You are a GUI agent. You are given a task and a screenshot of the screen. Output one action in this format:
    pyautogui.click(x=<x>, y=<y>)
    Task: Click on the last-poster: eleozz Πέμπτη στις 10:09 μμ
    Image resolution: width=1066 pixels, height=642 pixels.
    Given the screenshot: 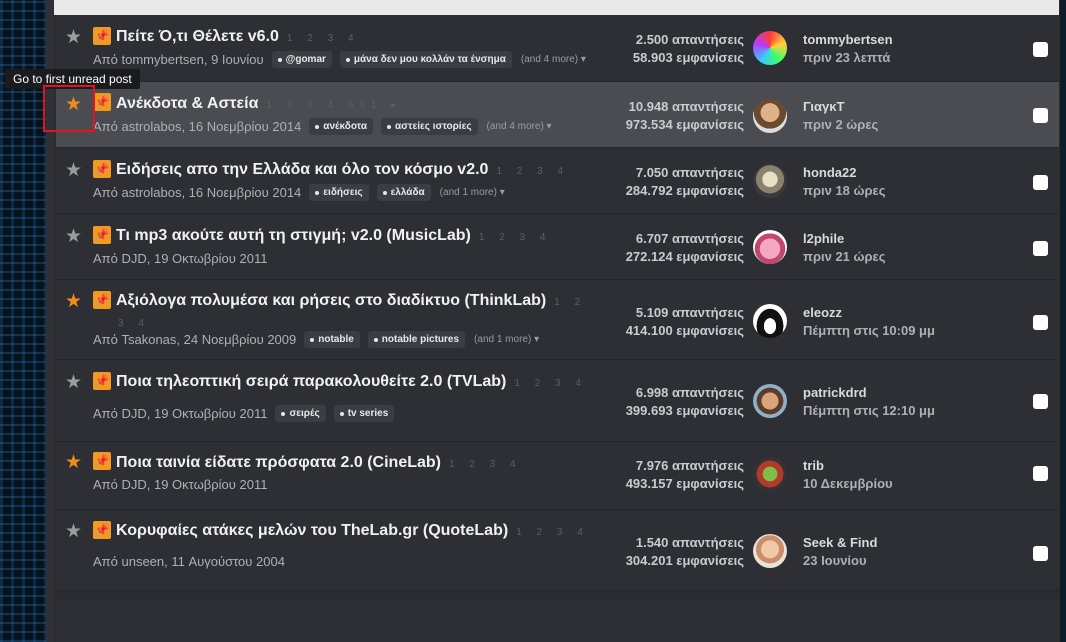 What is the action you would take?
    pyautogui.click(x=869, y=322)
    